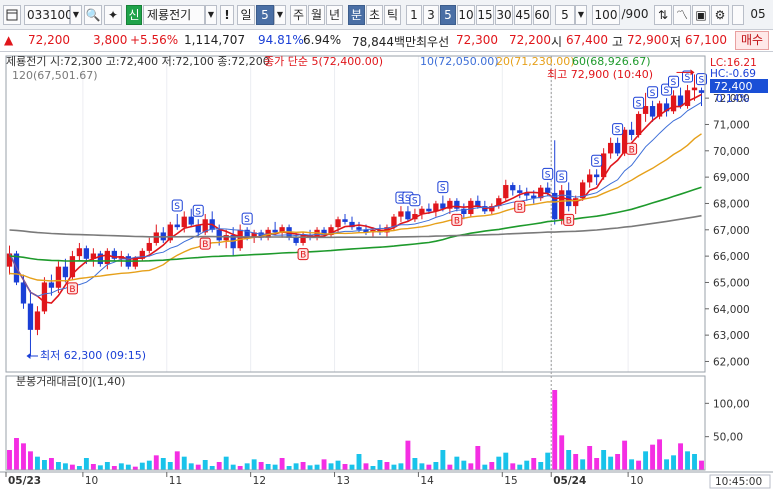  What do you see at coordinates (316, 15) in the screenshot?
I see `tab-month: 월` at bounding box center [316, 15].